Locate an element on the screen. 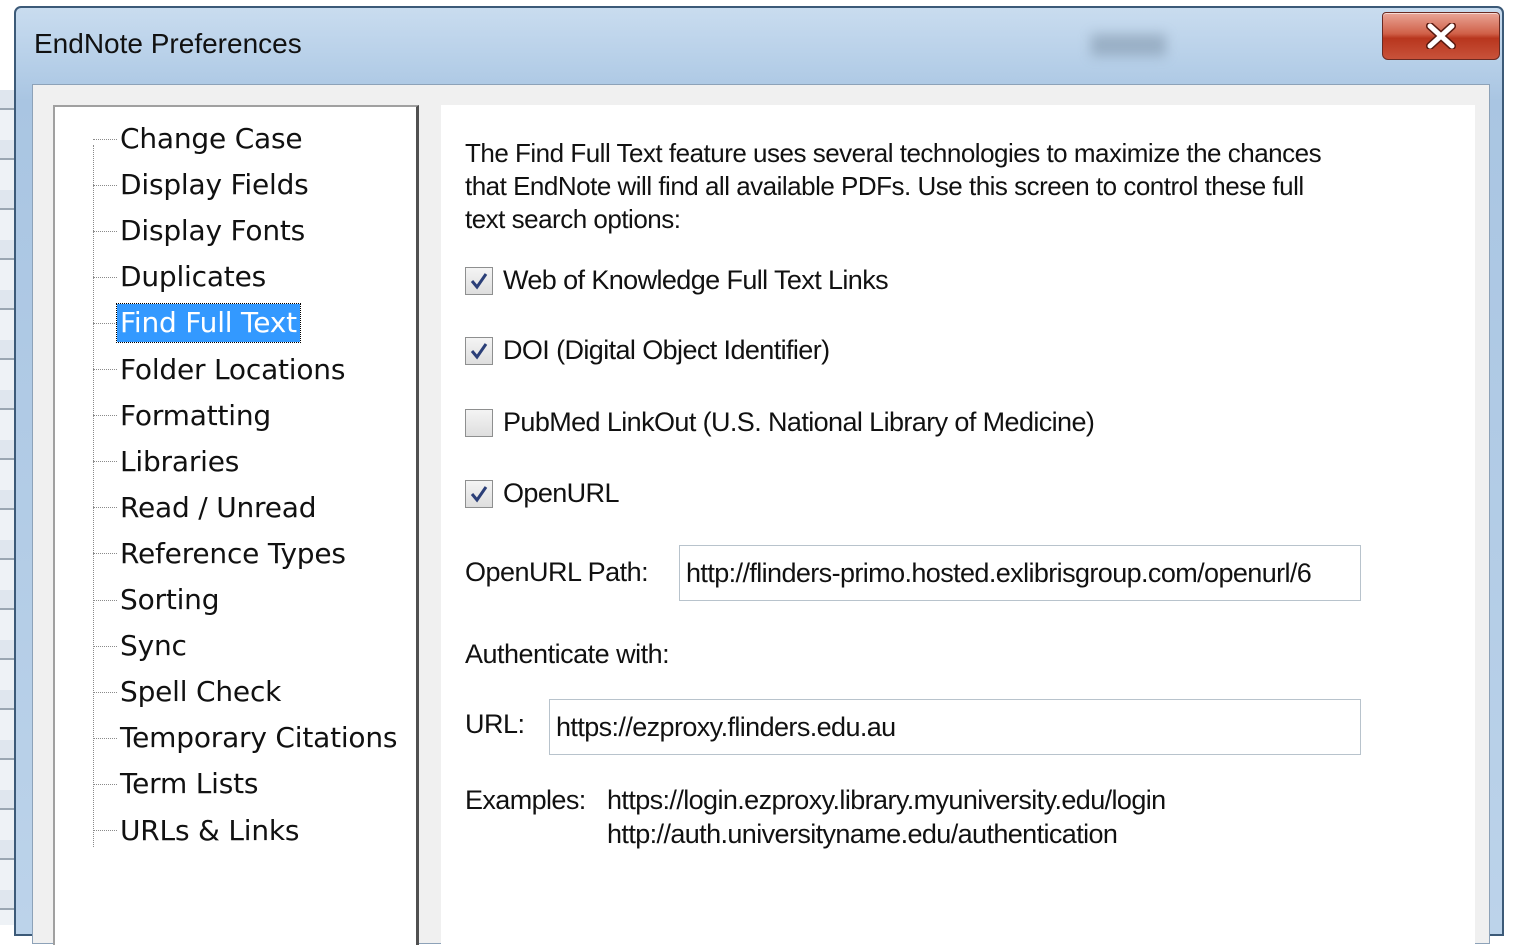 The image size is (1514, 945). tree-item: Temporary Citations is located at coordinates (246, 738).